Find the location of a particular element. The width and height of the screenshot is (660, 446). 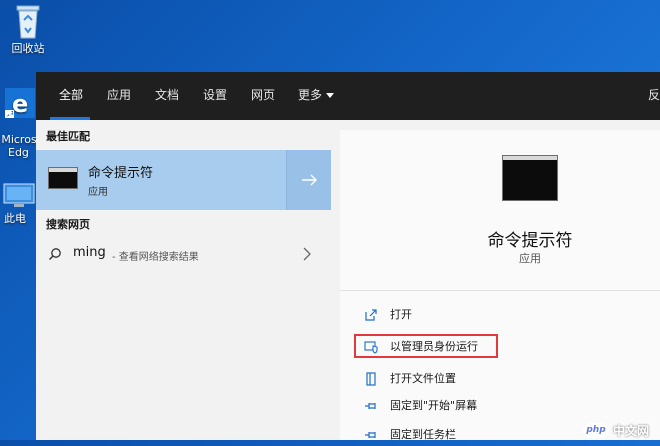

watermark: php 中文网 is located at coordinates (621, 430).